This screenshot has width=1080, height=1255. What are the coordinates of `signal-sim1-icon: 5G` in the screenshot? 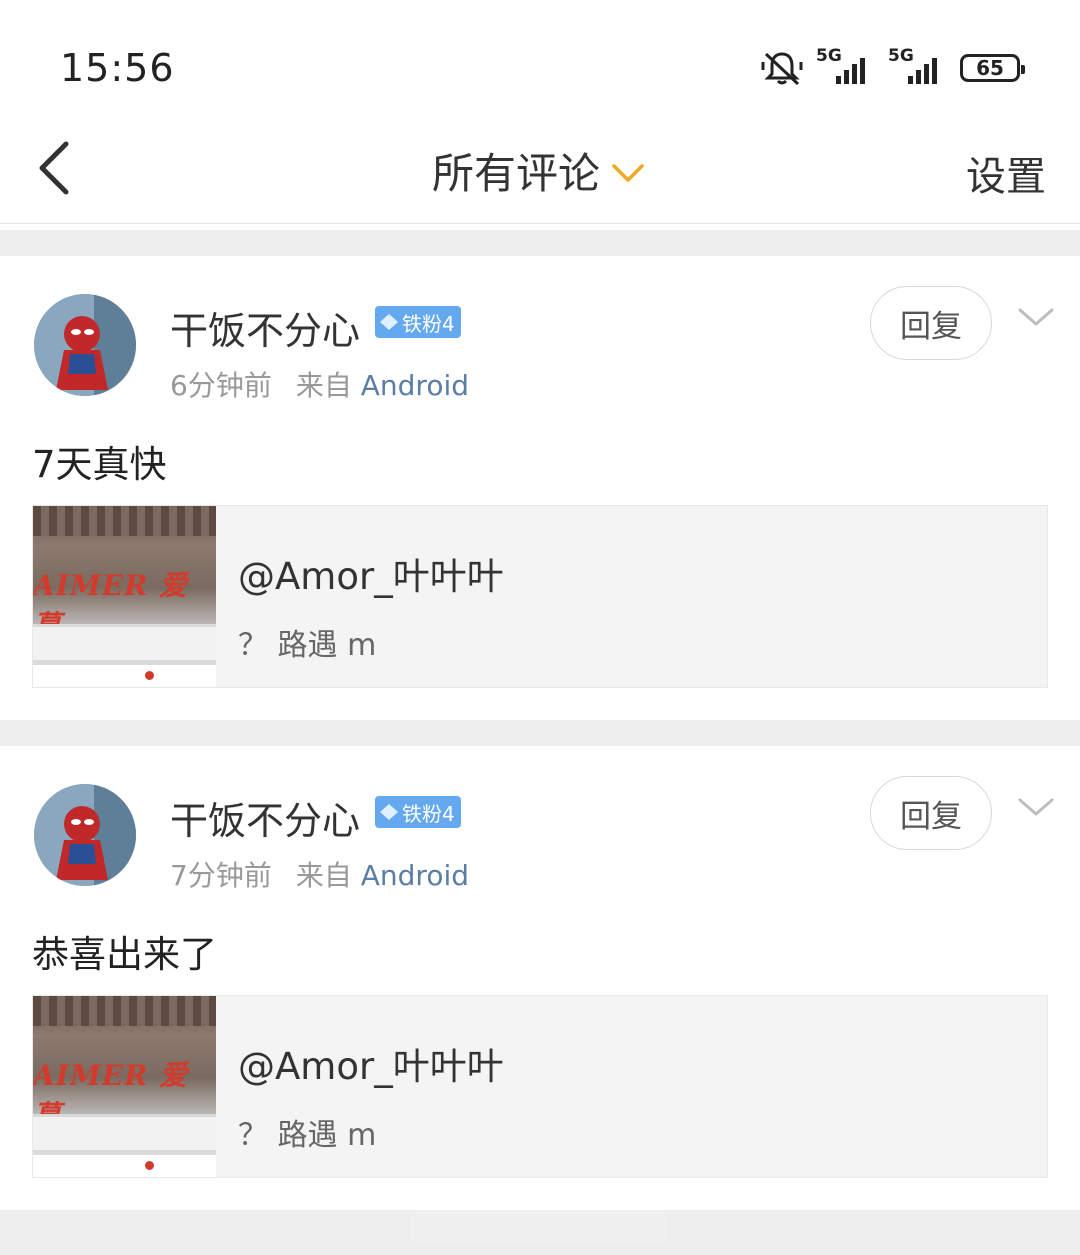 It's located at (846, 66).